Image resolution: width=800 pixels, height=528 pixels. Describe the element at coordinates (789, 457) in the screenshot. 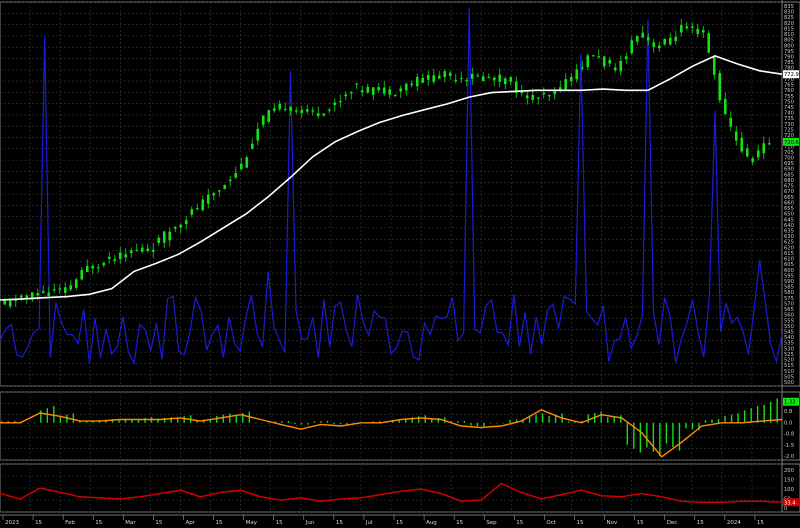

I see `macd-y-tick: -2.0` at that location.